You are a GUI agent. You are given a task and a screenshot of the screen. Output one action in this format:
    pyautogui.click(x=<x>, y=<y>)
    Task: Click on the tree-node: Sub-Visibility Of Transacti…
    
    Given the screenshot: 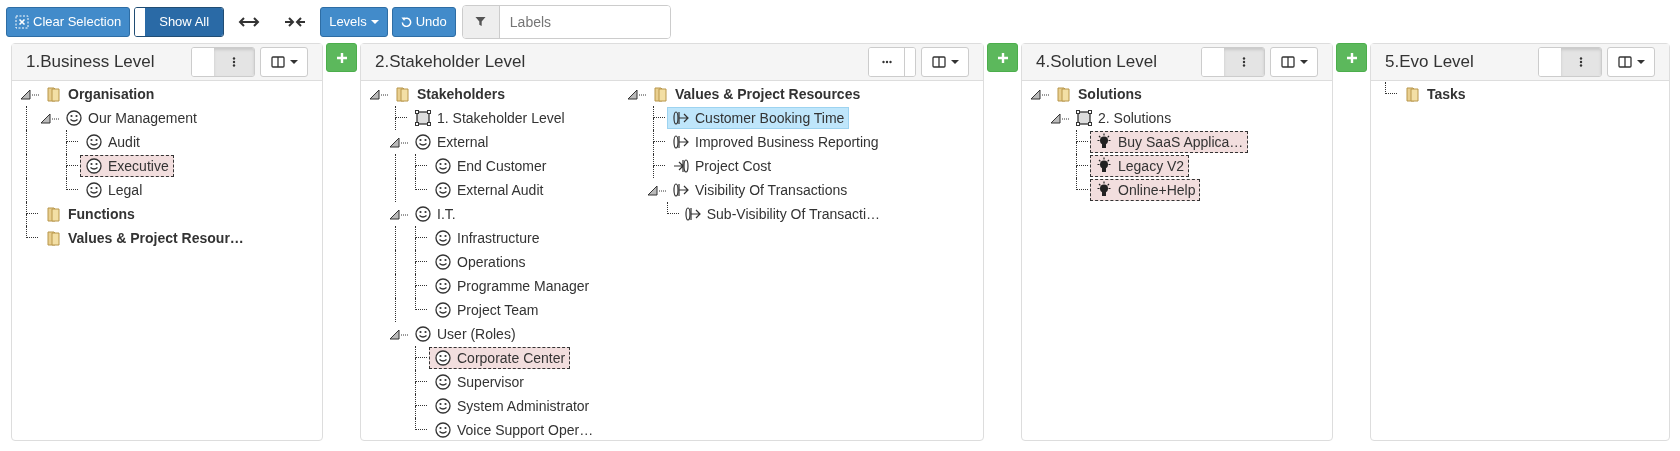 What is the action you would take?
    pyautogui.click(x=781, y=214)
    